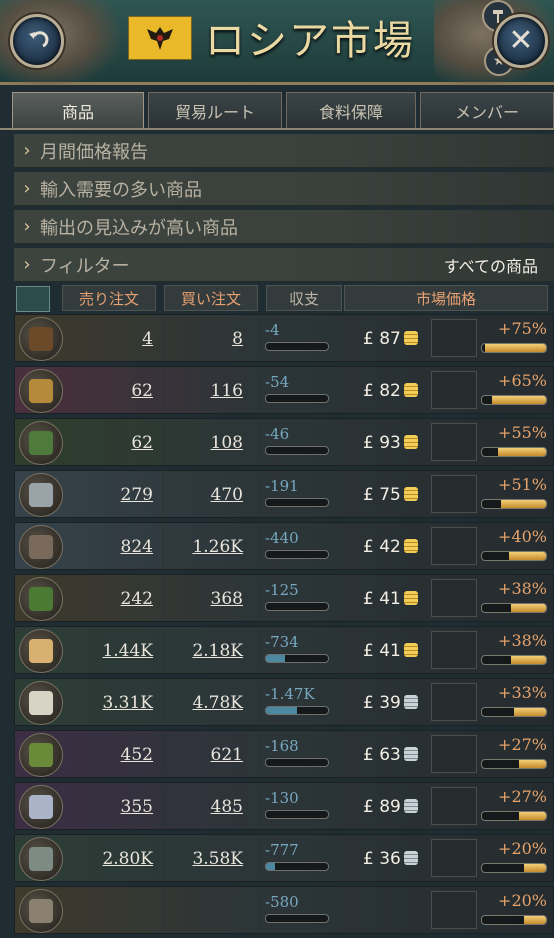 This screenshot has height=938, width=554. Describe the element at coordinates (204, 443) in the screenshot. I see `buy-orders-value: 108` at that location.